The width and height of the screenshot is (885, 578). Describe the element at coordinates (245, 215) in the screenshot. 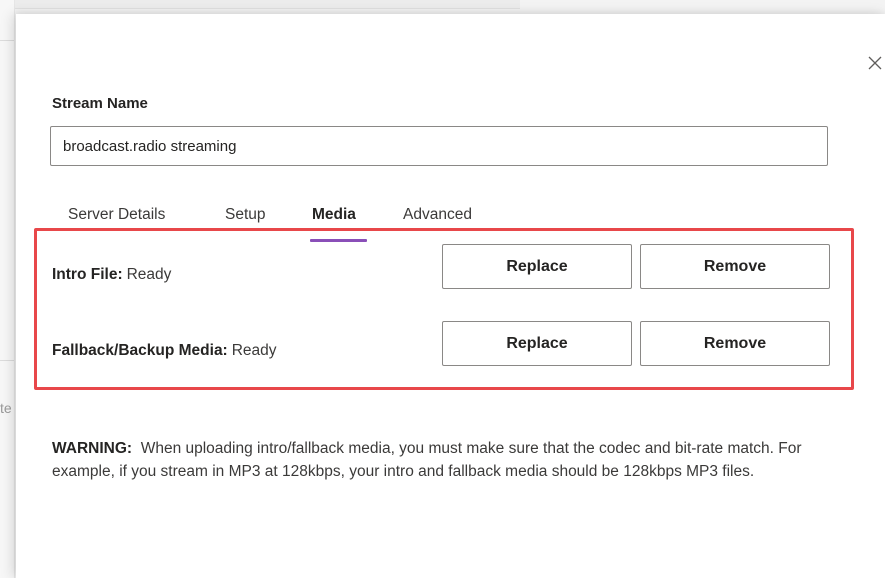

I see `tab-setup: Setup` at that location.